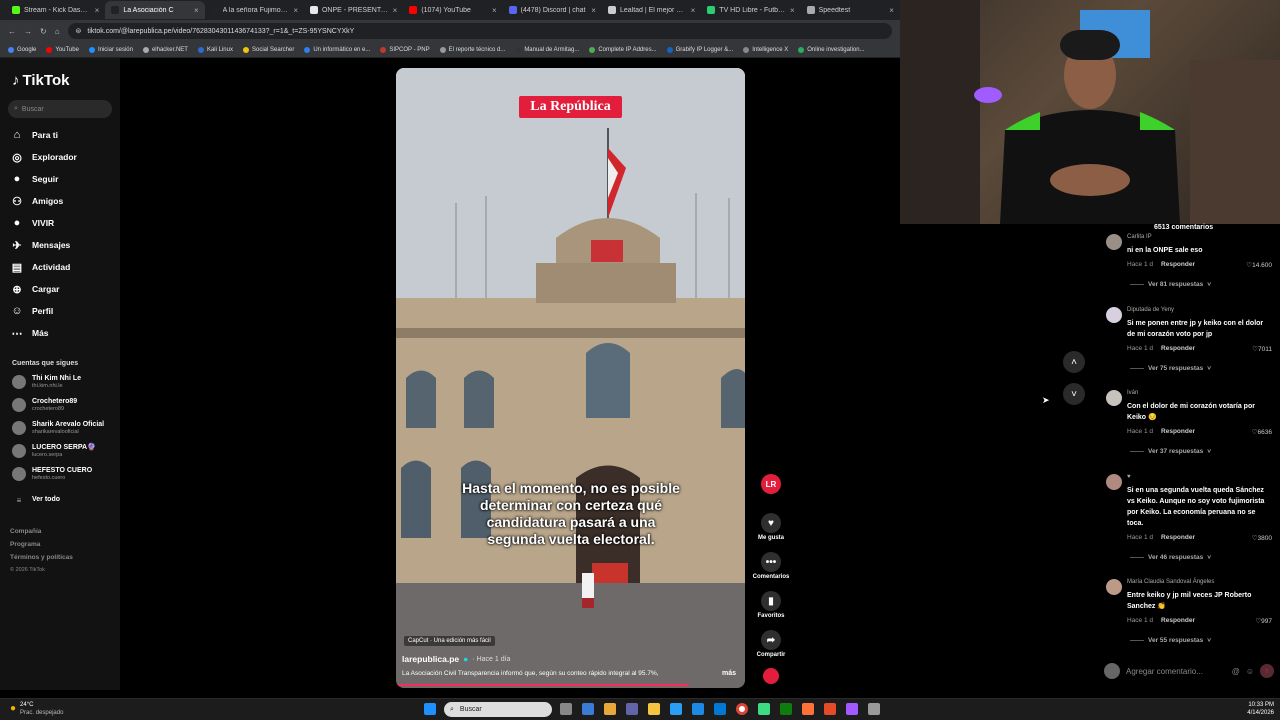  Describe the element at coordinates (651, 10) in the screenshot. I see `browser-tab: Lealtad | El mejor software×` at that location.